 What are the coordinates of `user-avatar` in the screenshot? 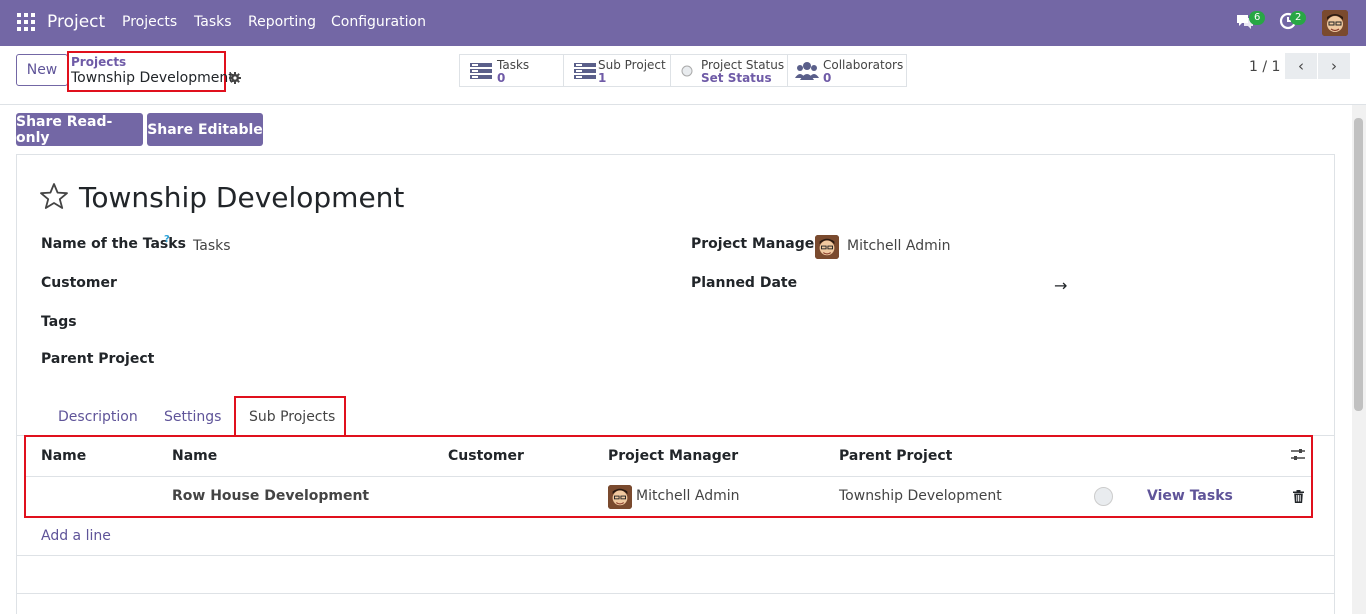 It's located at (1335, 23).